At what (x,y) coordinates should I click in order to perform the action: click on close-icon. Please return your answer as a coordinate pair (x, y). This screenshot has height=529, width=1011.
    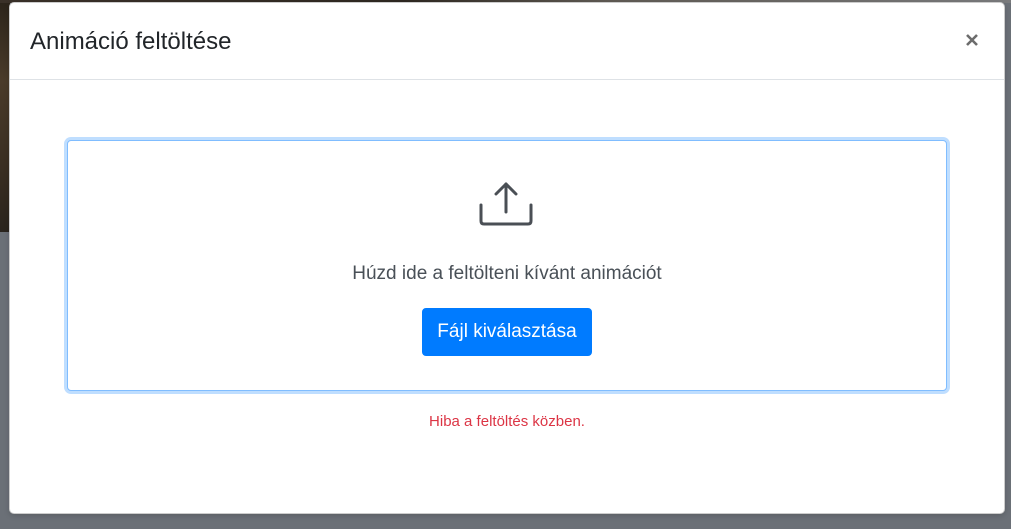
    Looking at the image, I should click on (972, 40).